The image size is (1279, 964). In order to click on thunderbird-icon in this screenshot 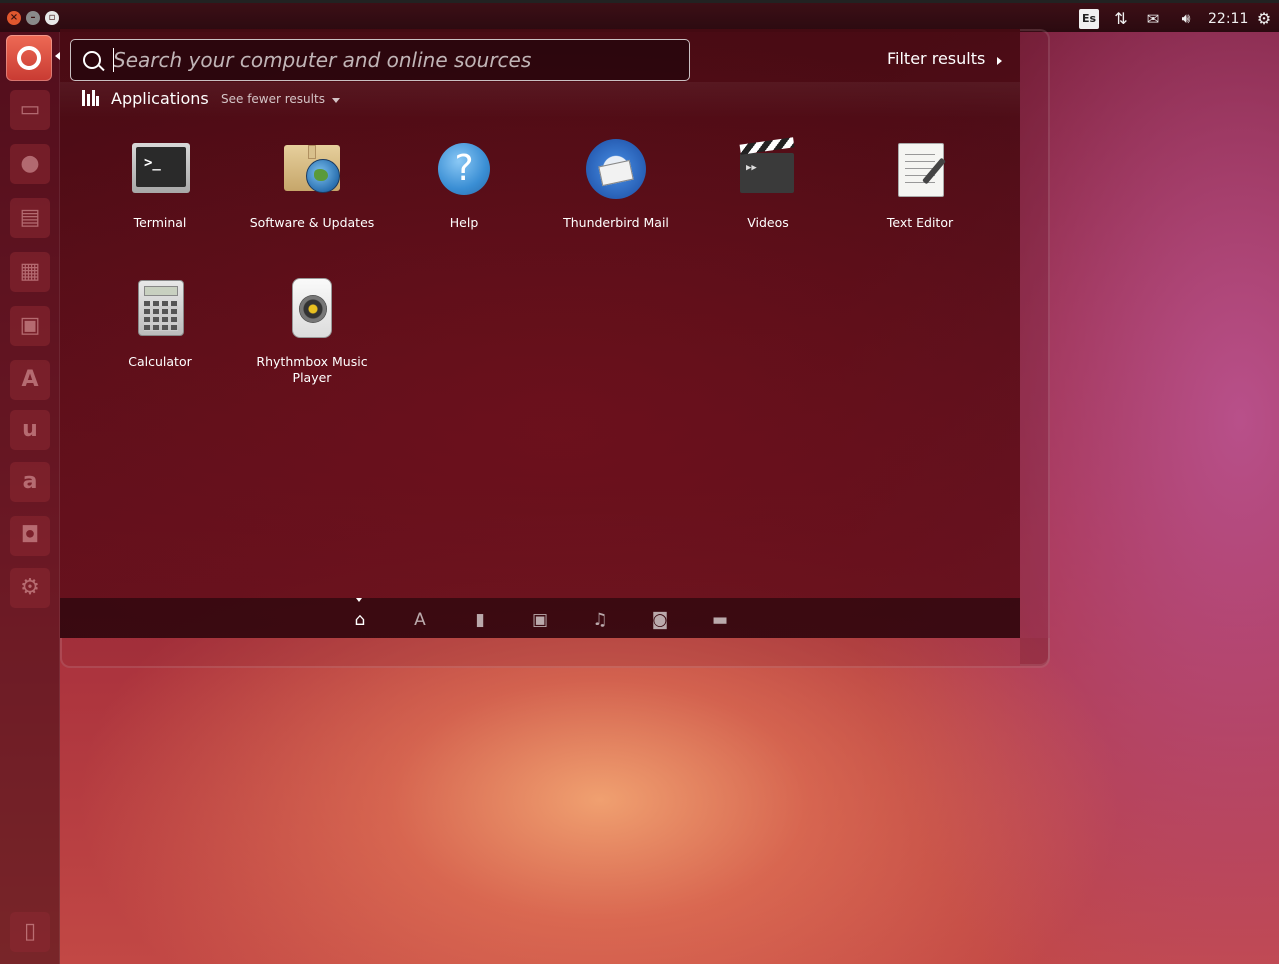, I will do `click(616, 169)`.